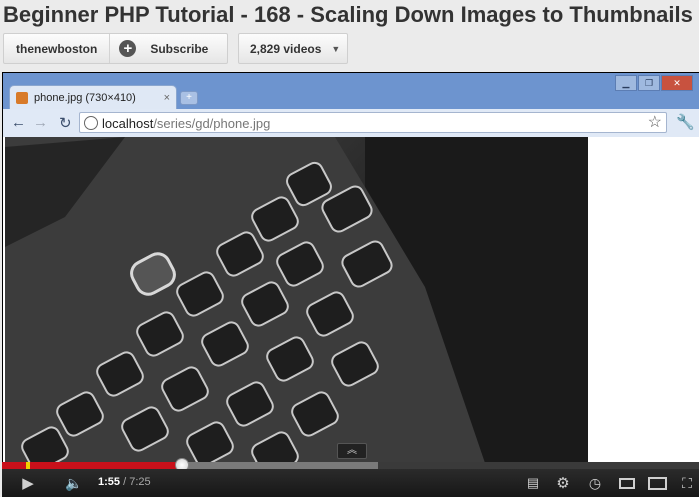 The image size is (699, 497). I want to click on volume-icon: 🔈, so click(74, 483).